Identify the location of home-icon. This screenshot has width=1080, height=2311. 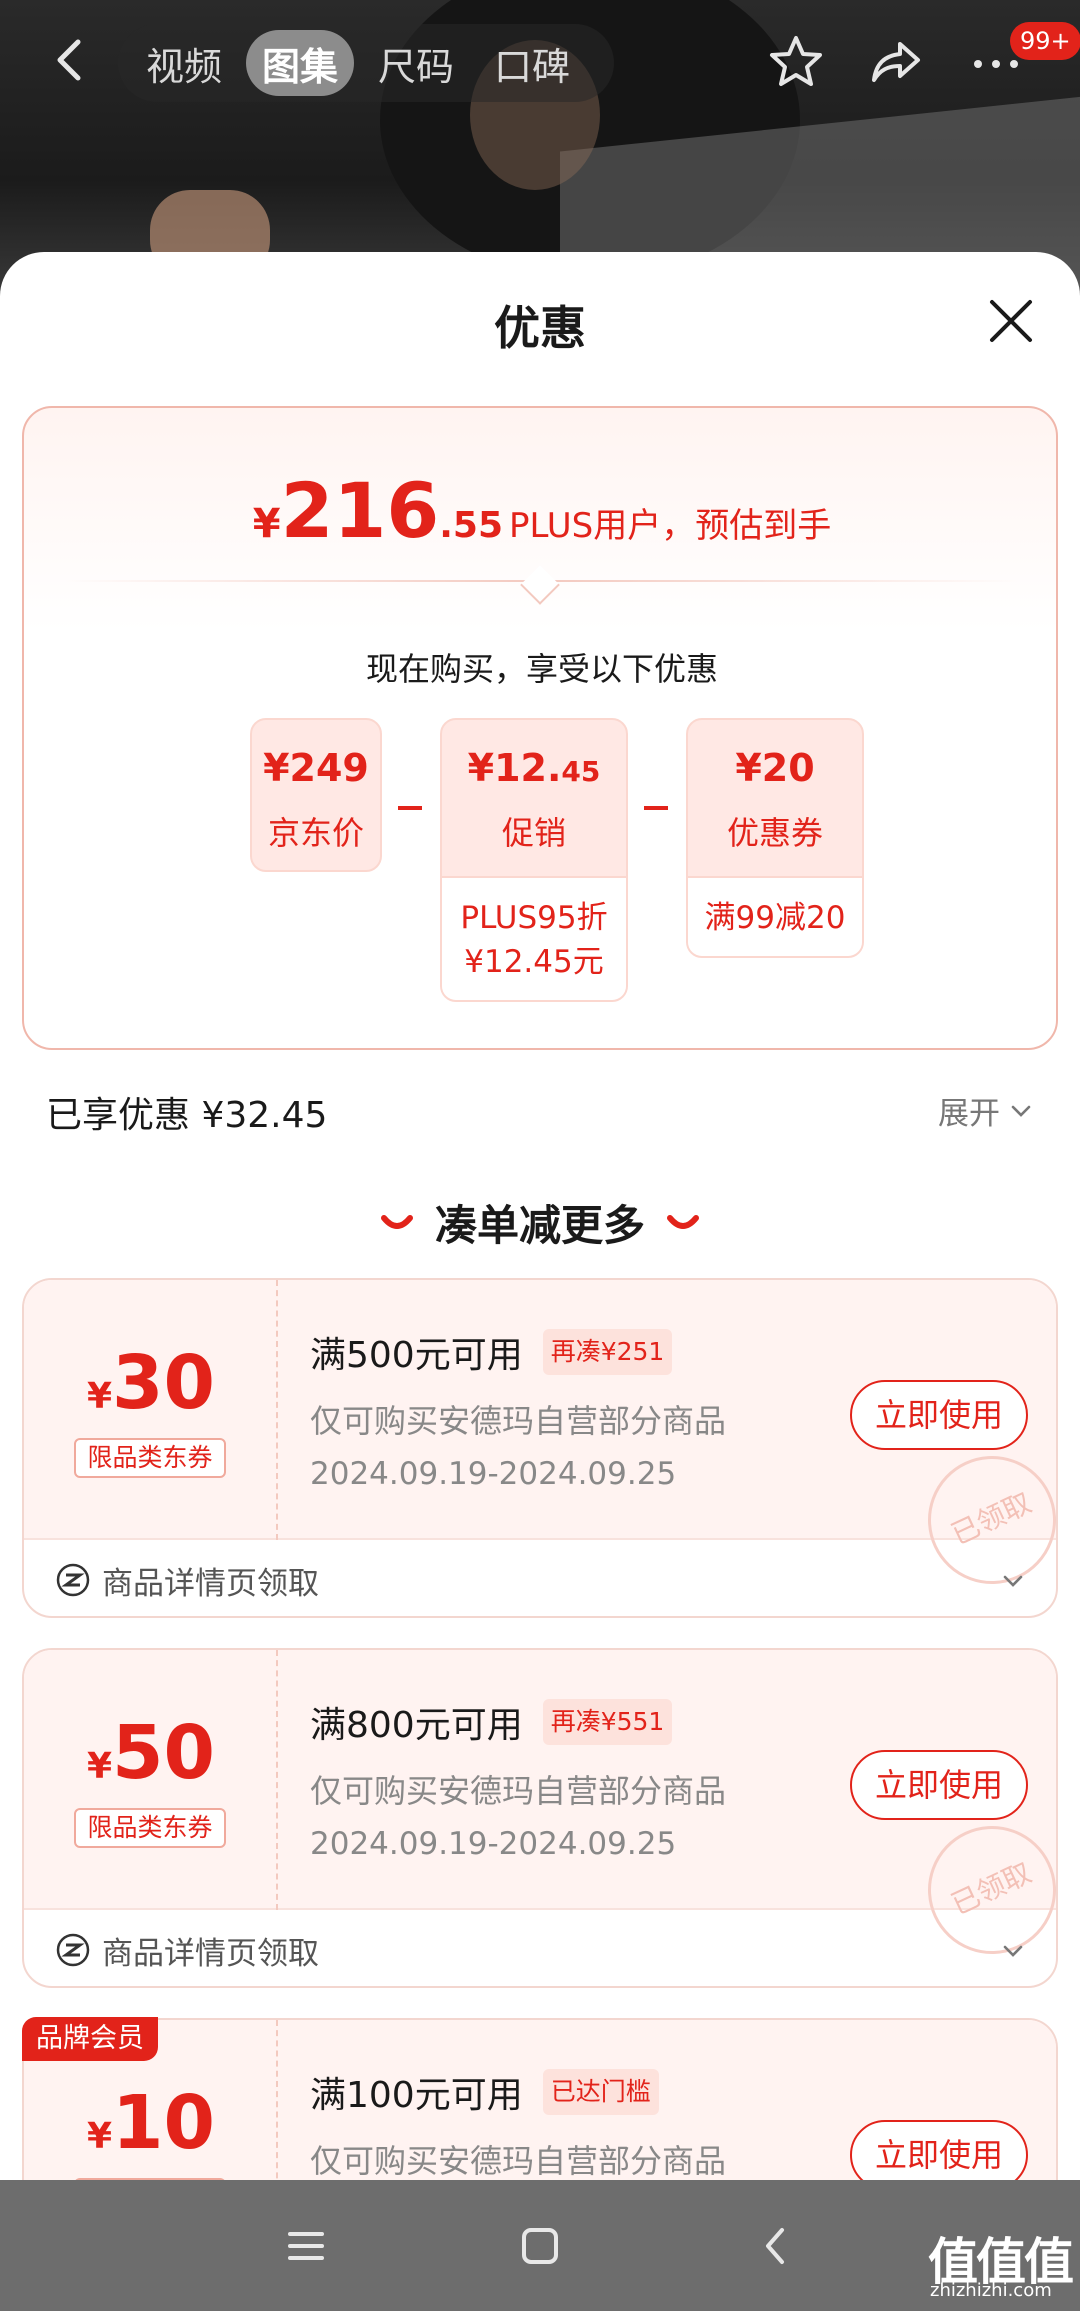
(540, 2246).